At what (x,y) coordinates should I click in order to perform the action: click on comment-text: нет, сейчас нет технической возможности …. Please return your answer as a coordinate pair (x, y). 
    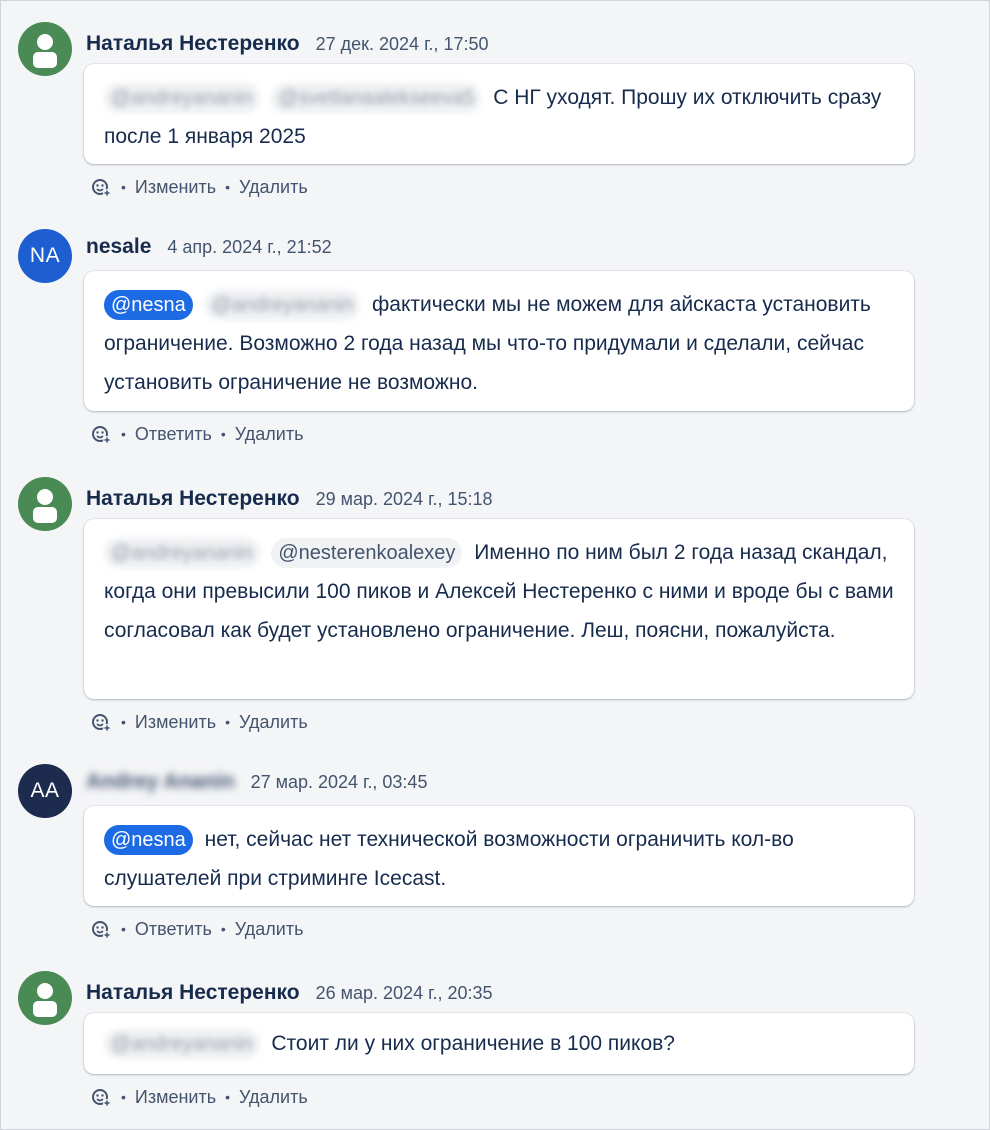
    Looking at the image, I should click on (449, 859).